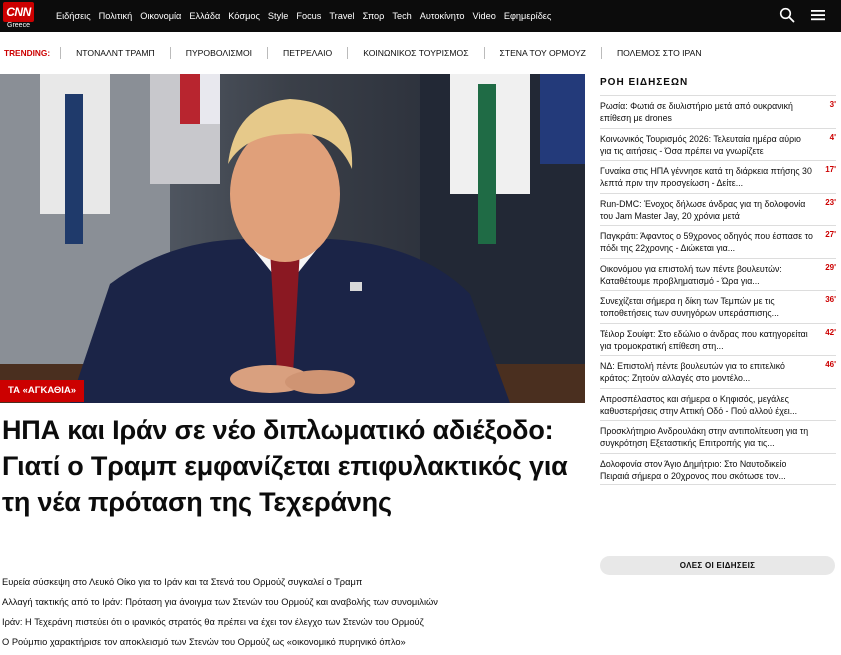 Image resolution: width=841 pixels, height=655 pixels. Describe the element at coordinates (401, 16) in the screenshot. I see `nav-item-tech: Tech` at that location.